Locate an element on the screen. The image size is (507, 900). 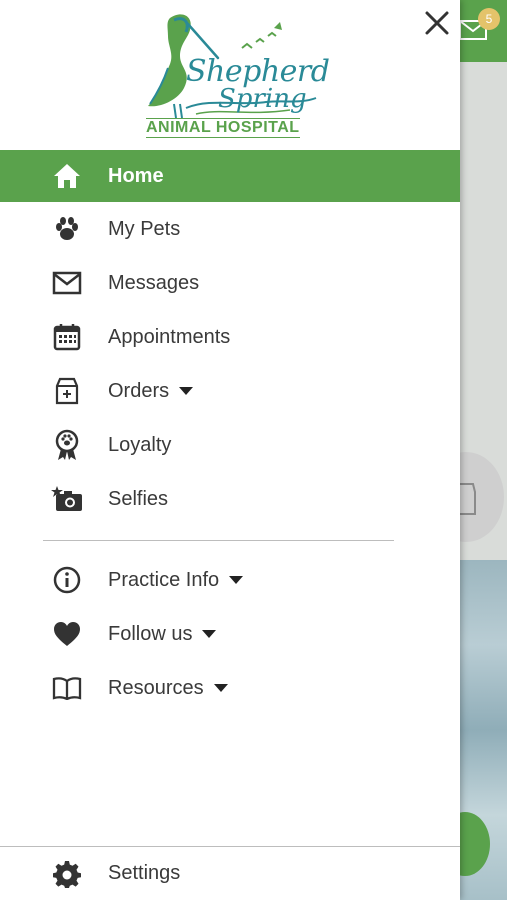
camera-star-icon is located at coordinates (67, 499).